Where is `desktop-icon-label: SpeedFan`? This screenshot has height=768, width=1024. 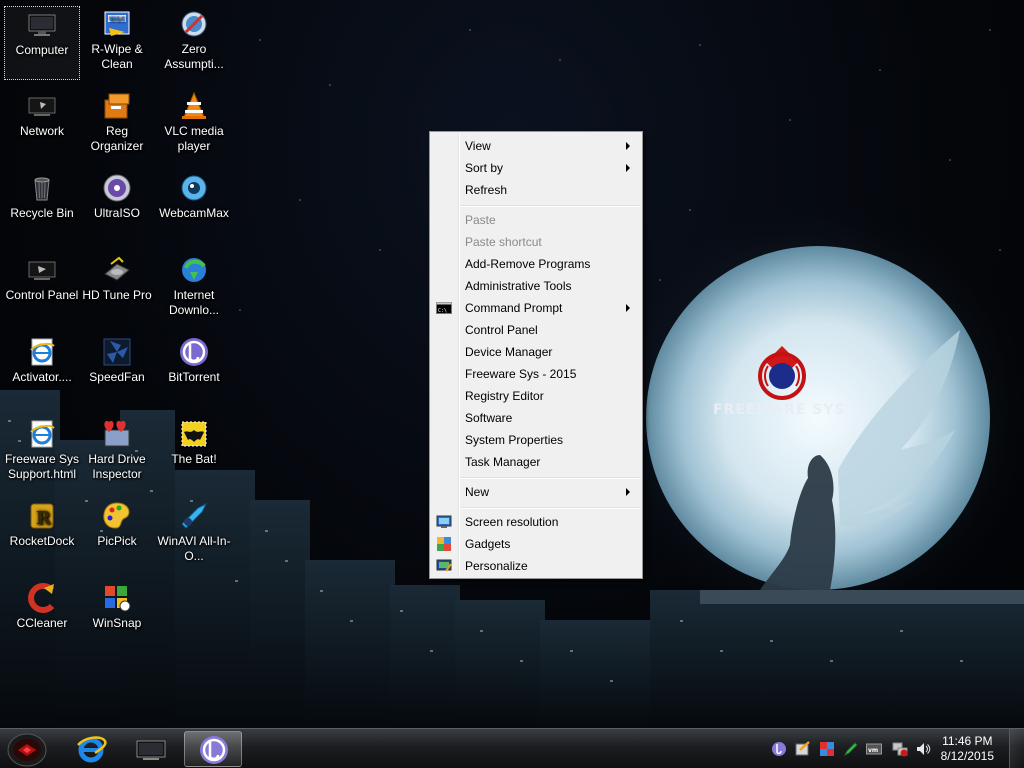 desktop-icon-label: SpeedFan is located at coordinates (117, 377).